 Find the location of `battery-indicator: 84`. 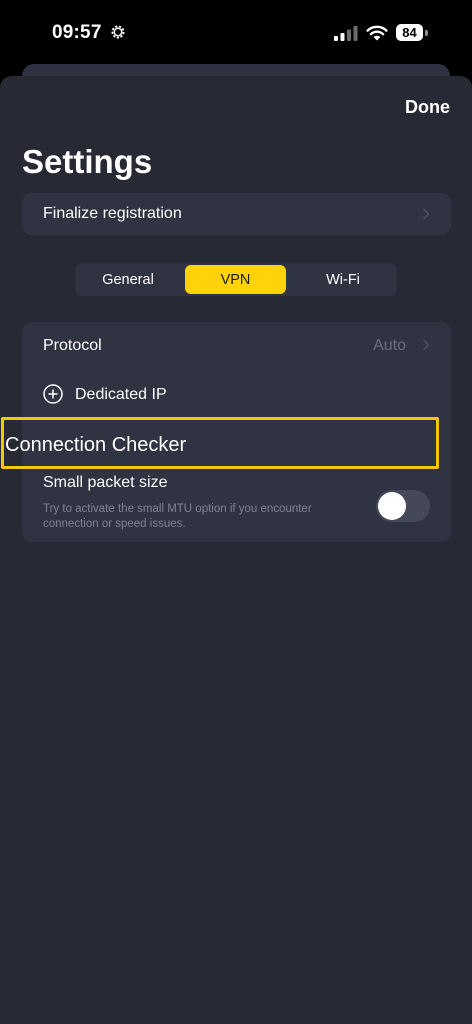

battery-indicator: 84 is located at coordinates (409, 32).